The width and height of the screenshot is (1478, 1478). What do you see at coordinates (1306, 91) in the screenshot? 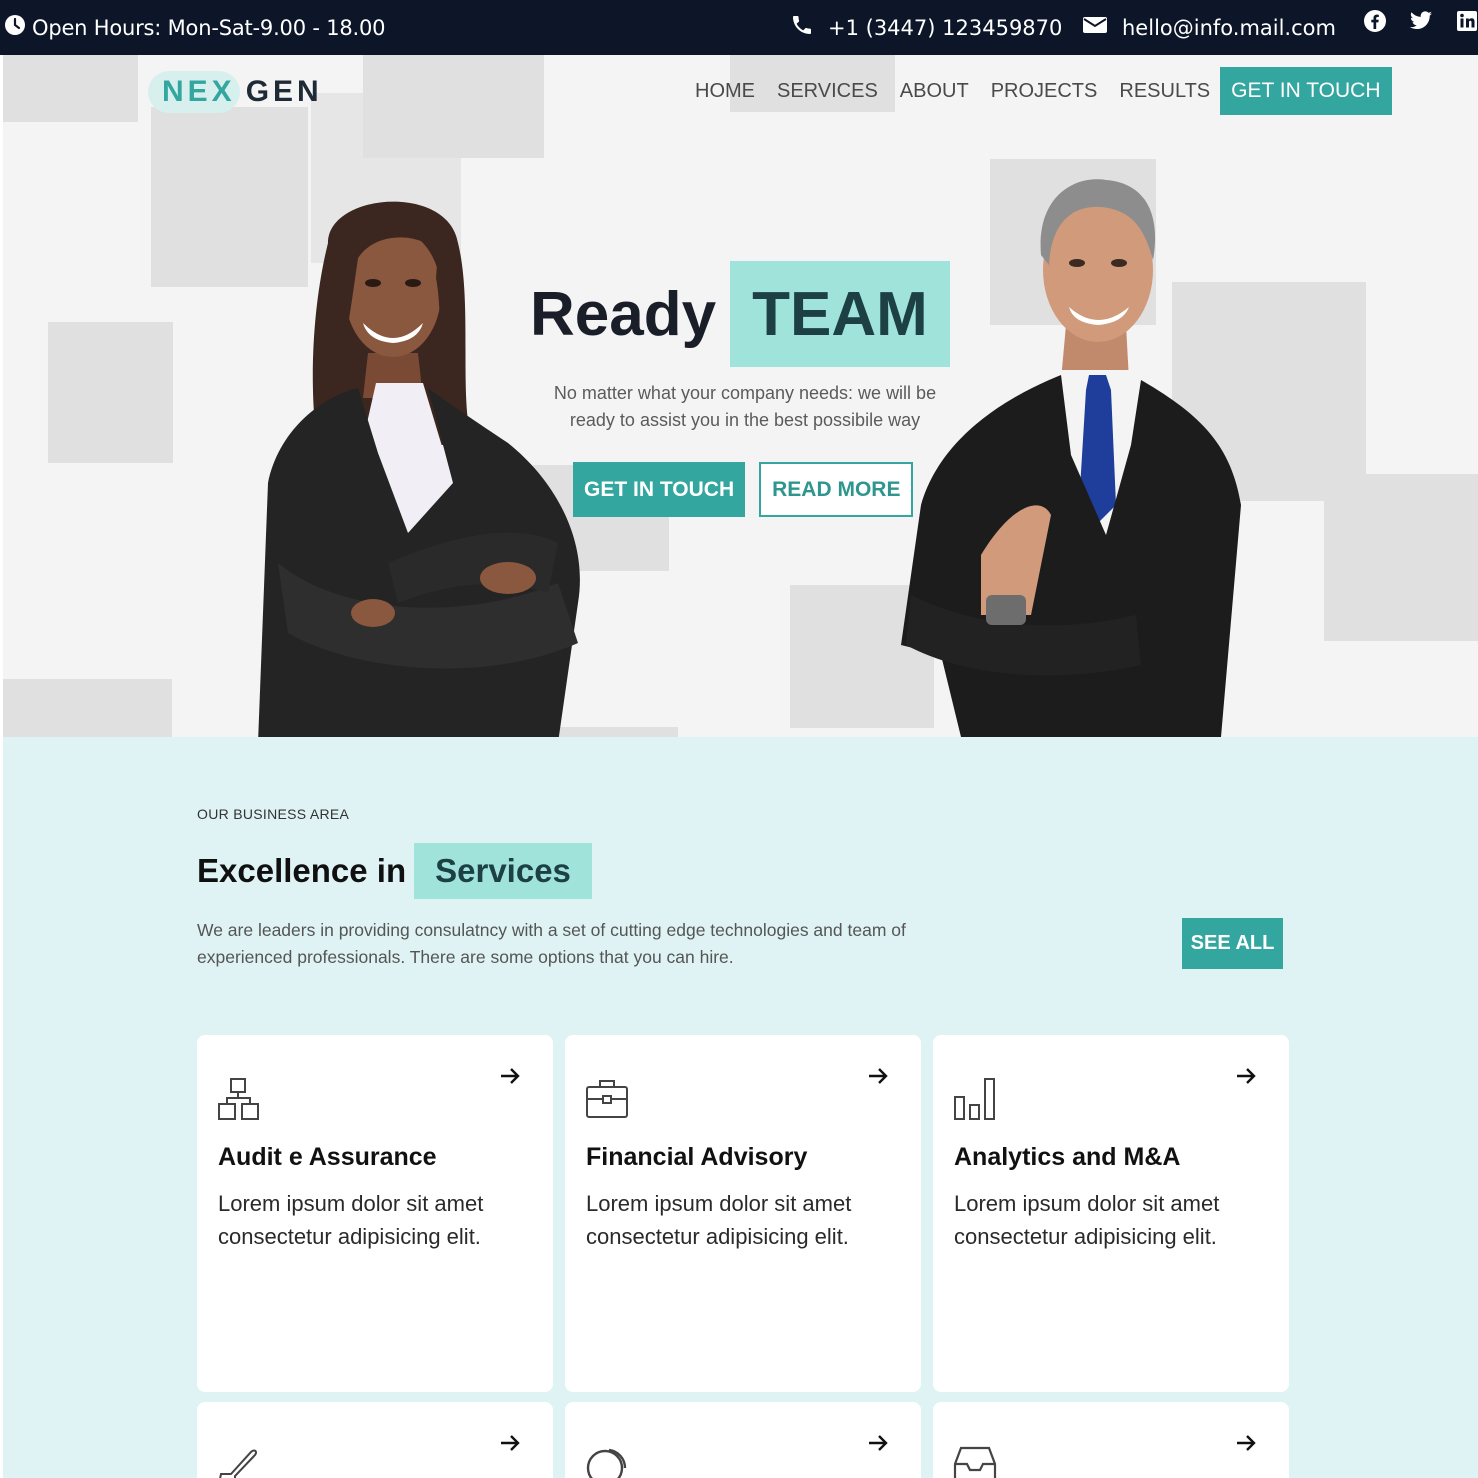
I see `nav-get-in-touch-button: GET IN TOUCH` at bounding box center [1306, 91].